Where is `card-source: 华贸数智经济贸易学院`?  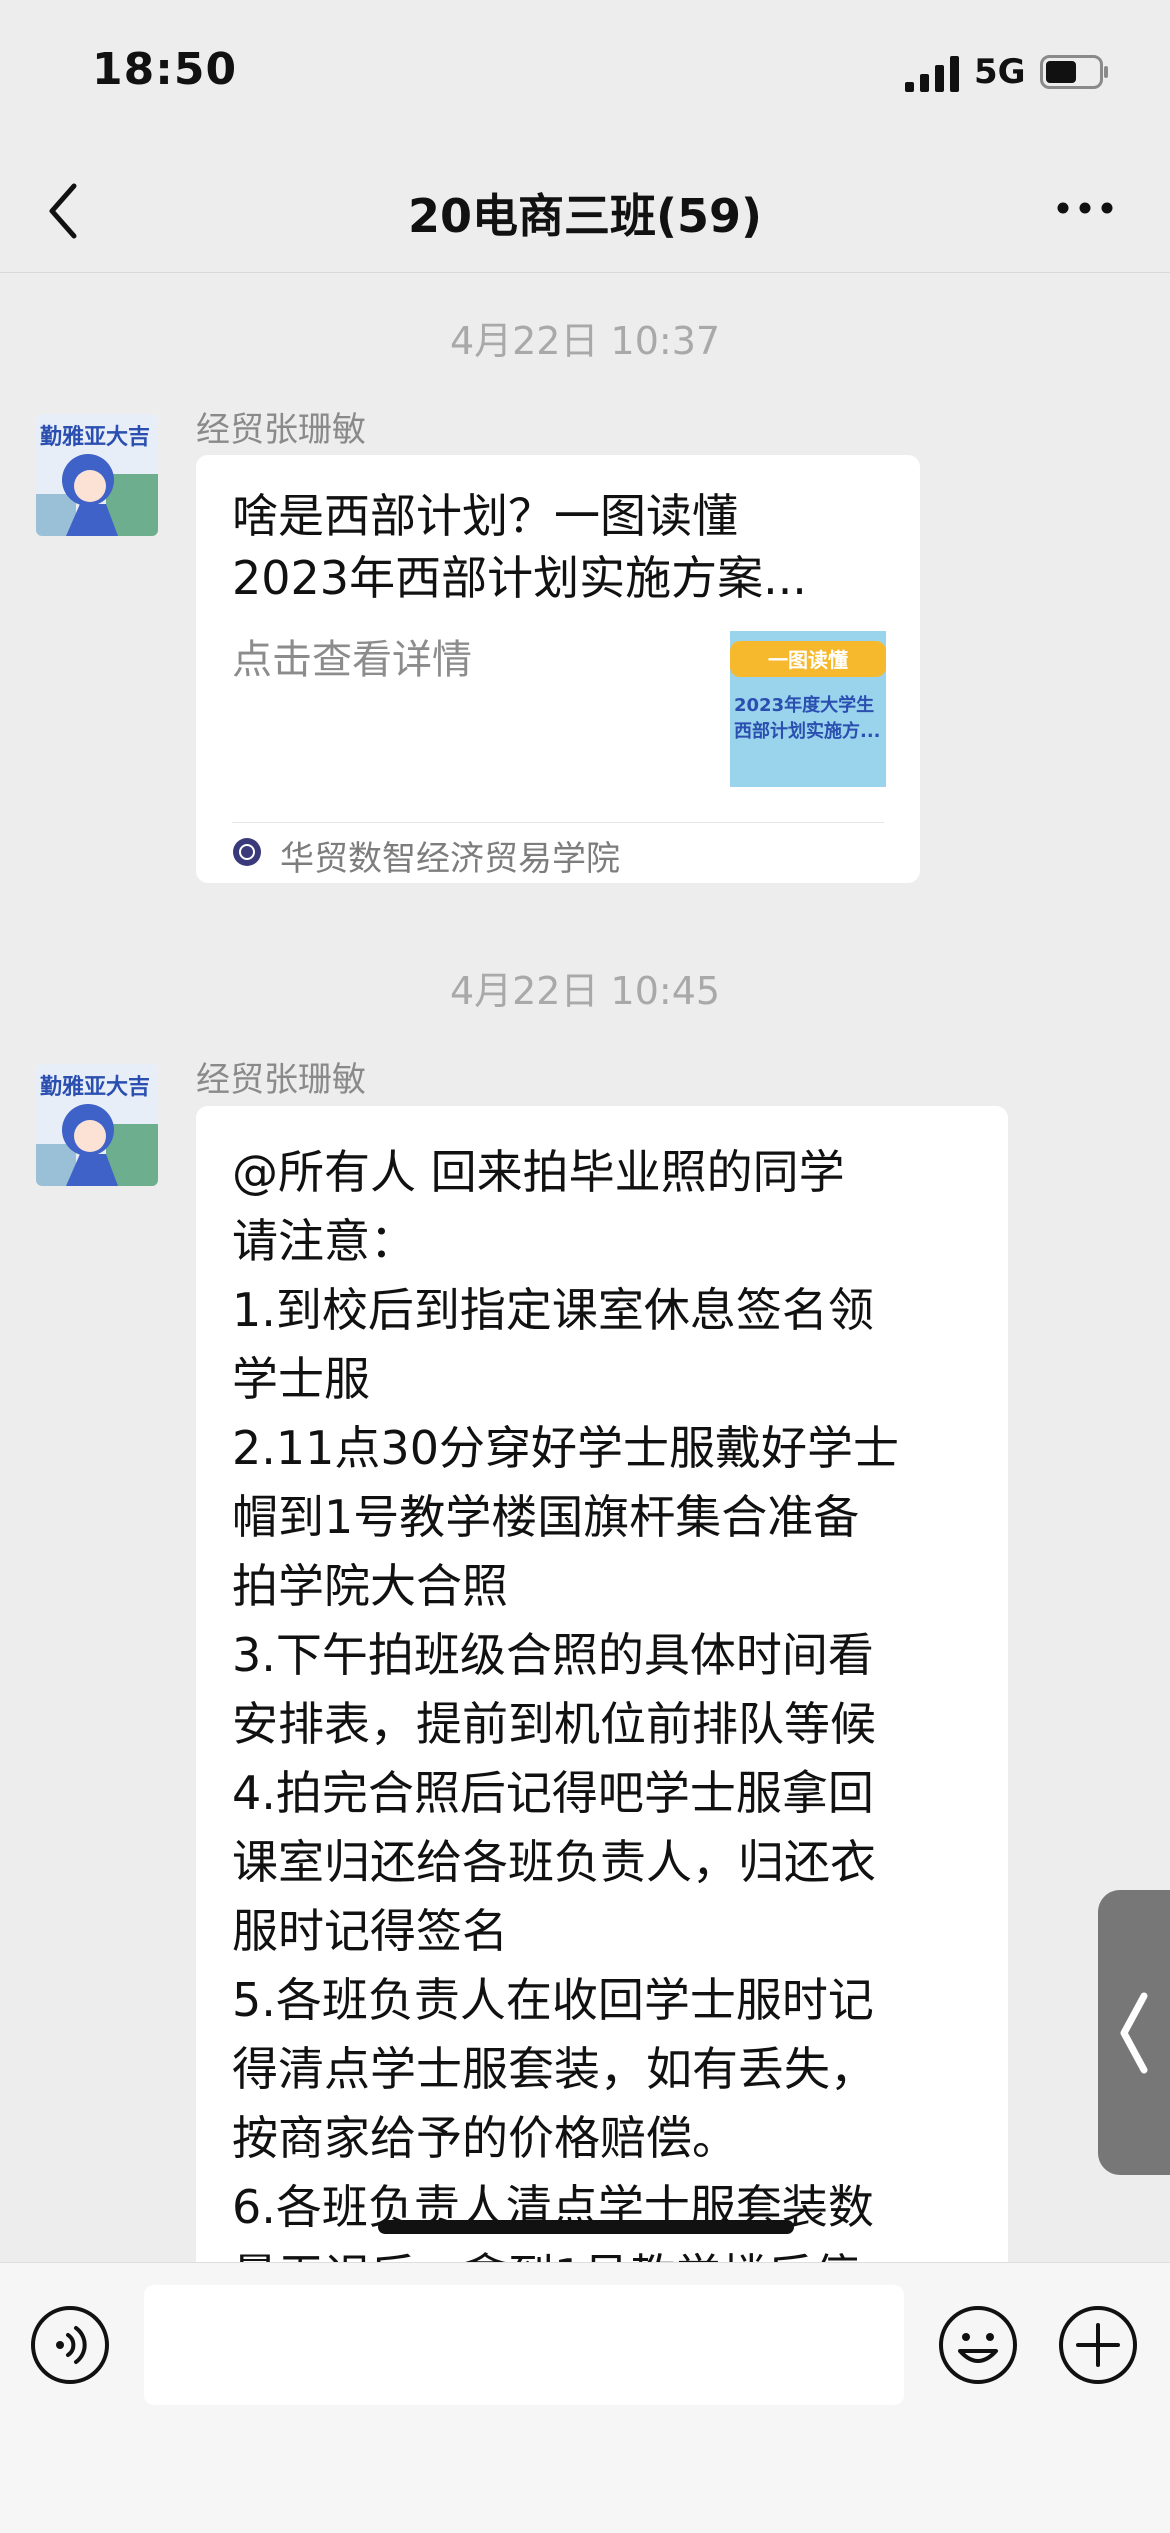 card-source: 华贸数智经济贸易学院 is located at coordinates (450, 859).